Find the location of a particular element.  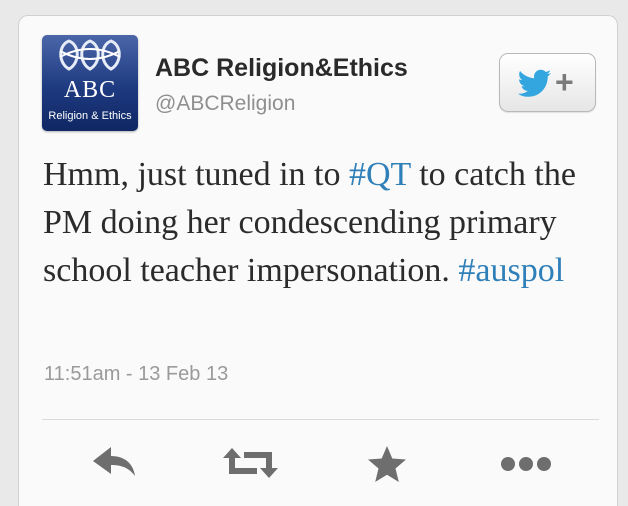

more-button is located at coordinates (524, 464).